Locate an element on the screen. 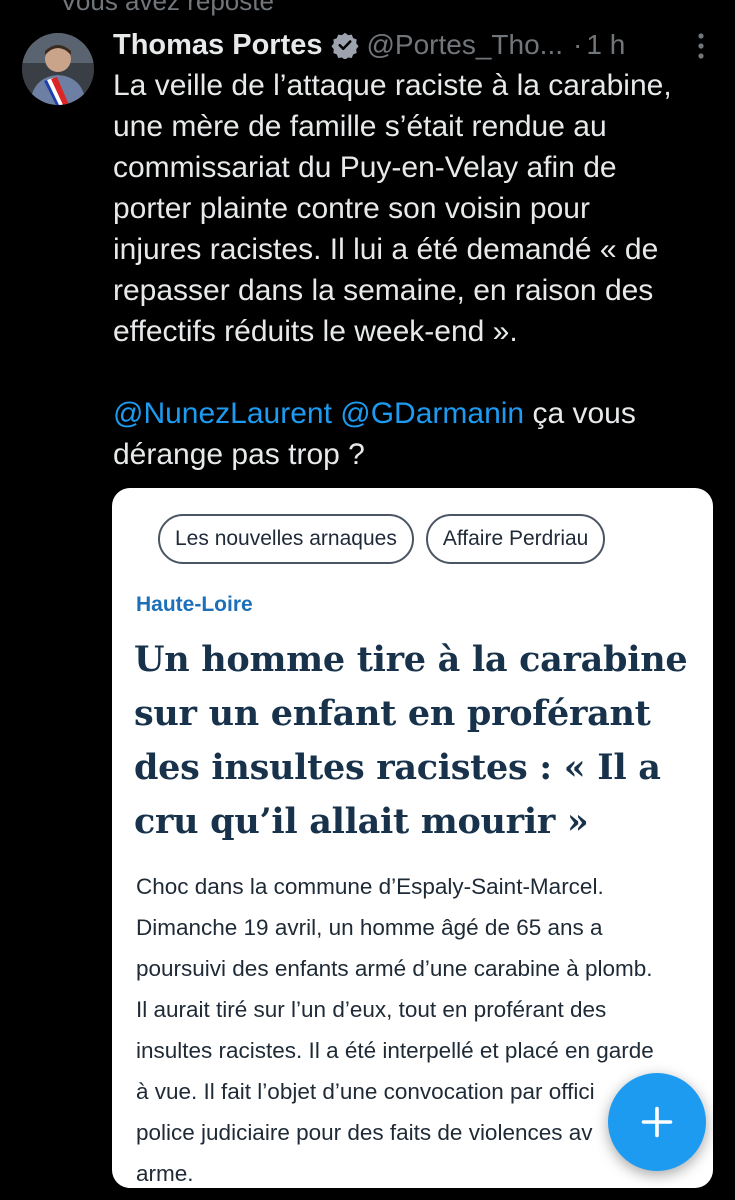 Image resolution: width=735 pixels, height=1200 pixels. avatar is located at coordinates (58, 69).